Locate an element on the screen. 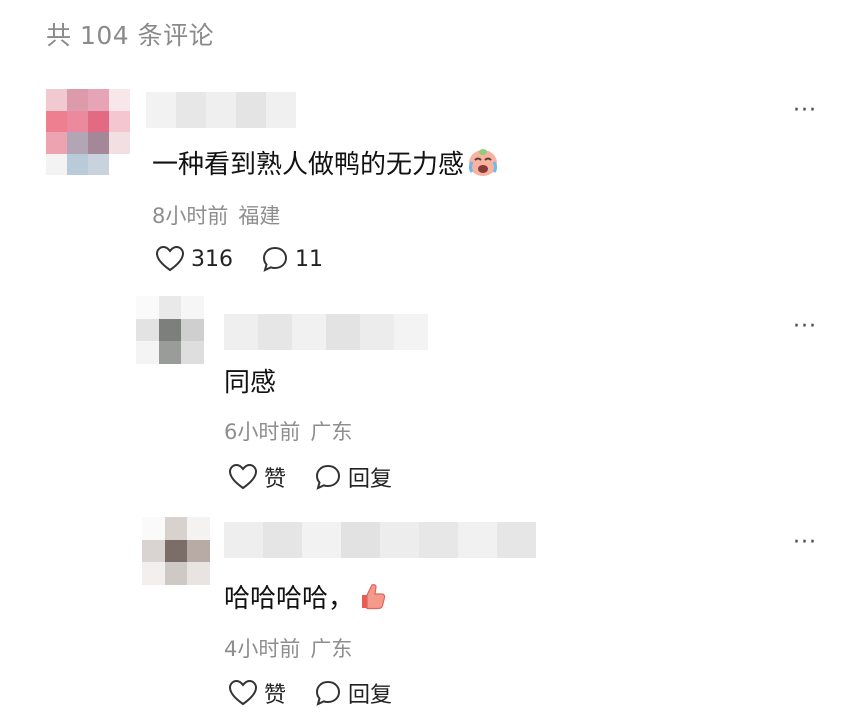 The width and height of the screenshot is (850, 716). reply-text: 哈哈哈哈， is located at coordinates (306, 598).